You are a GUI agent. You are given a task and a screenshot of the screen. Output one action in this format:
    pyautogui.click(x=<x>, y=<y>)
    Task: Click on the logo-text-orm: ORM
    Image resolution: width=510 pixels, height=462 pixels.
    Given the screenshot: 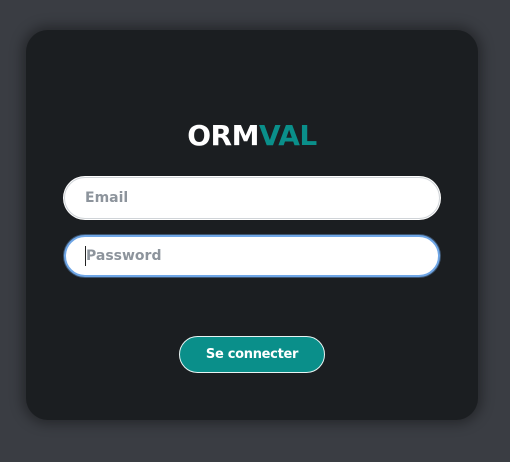 What is the action you would take?
    pyautogui.click(x=223, y=135)
    